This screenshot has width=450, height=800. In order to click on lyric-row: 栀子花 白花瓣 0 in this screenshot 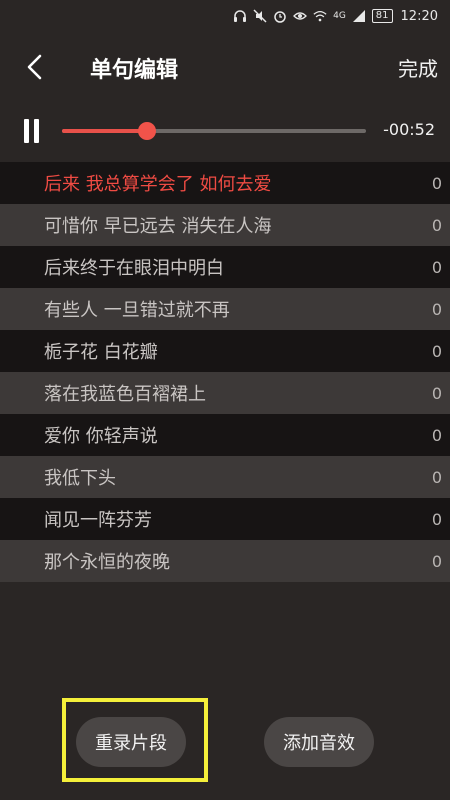, I will do `click(225, 351)`.